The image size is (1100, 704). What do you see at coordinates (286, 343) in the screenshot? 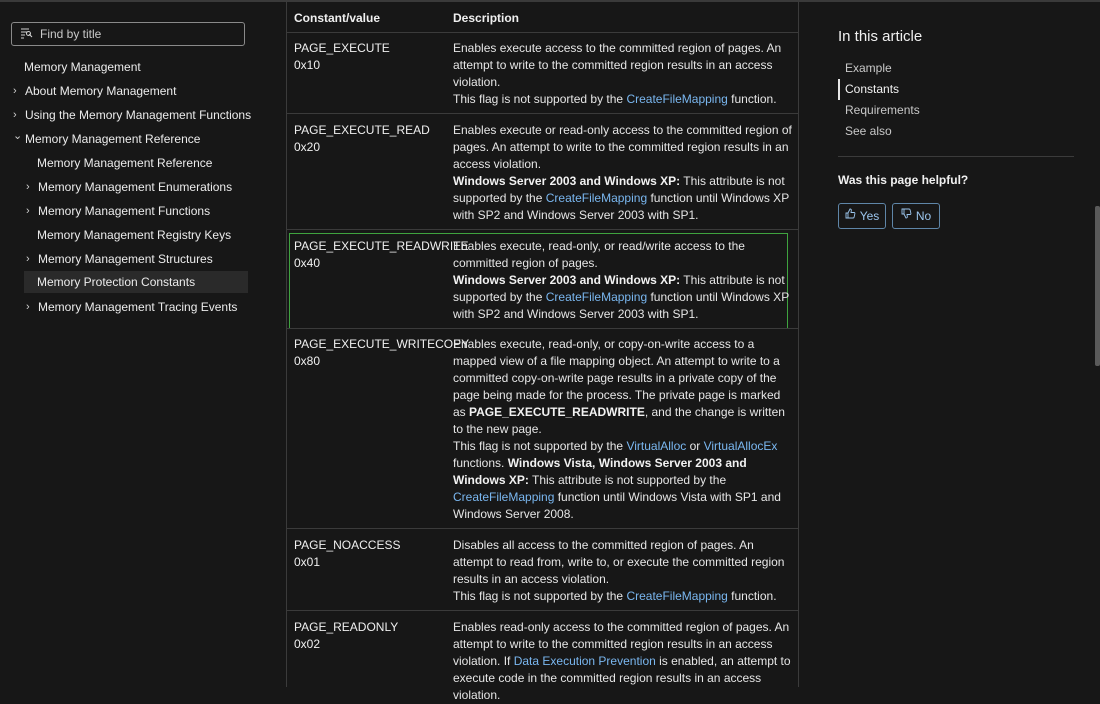
I see `table-border-left` at bounding box center [286, 343].